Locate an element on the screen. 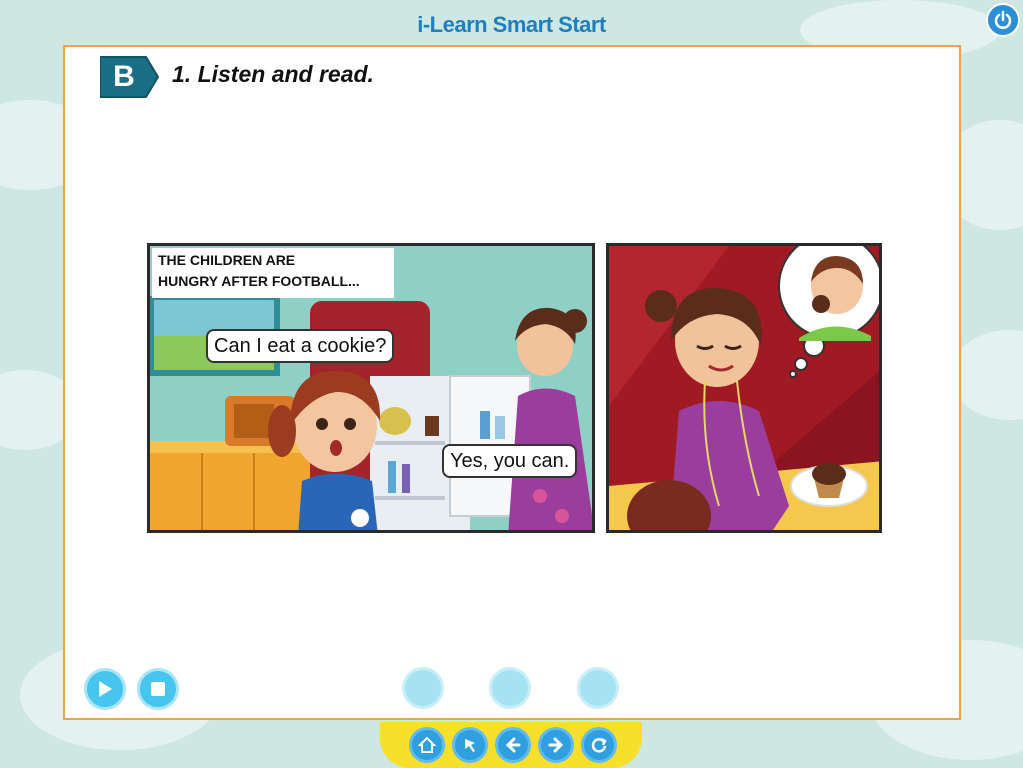 The width and height of the screenshot is (1023, 768). cursor-icon is located at coordinates (470, 745).